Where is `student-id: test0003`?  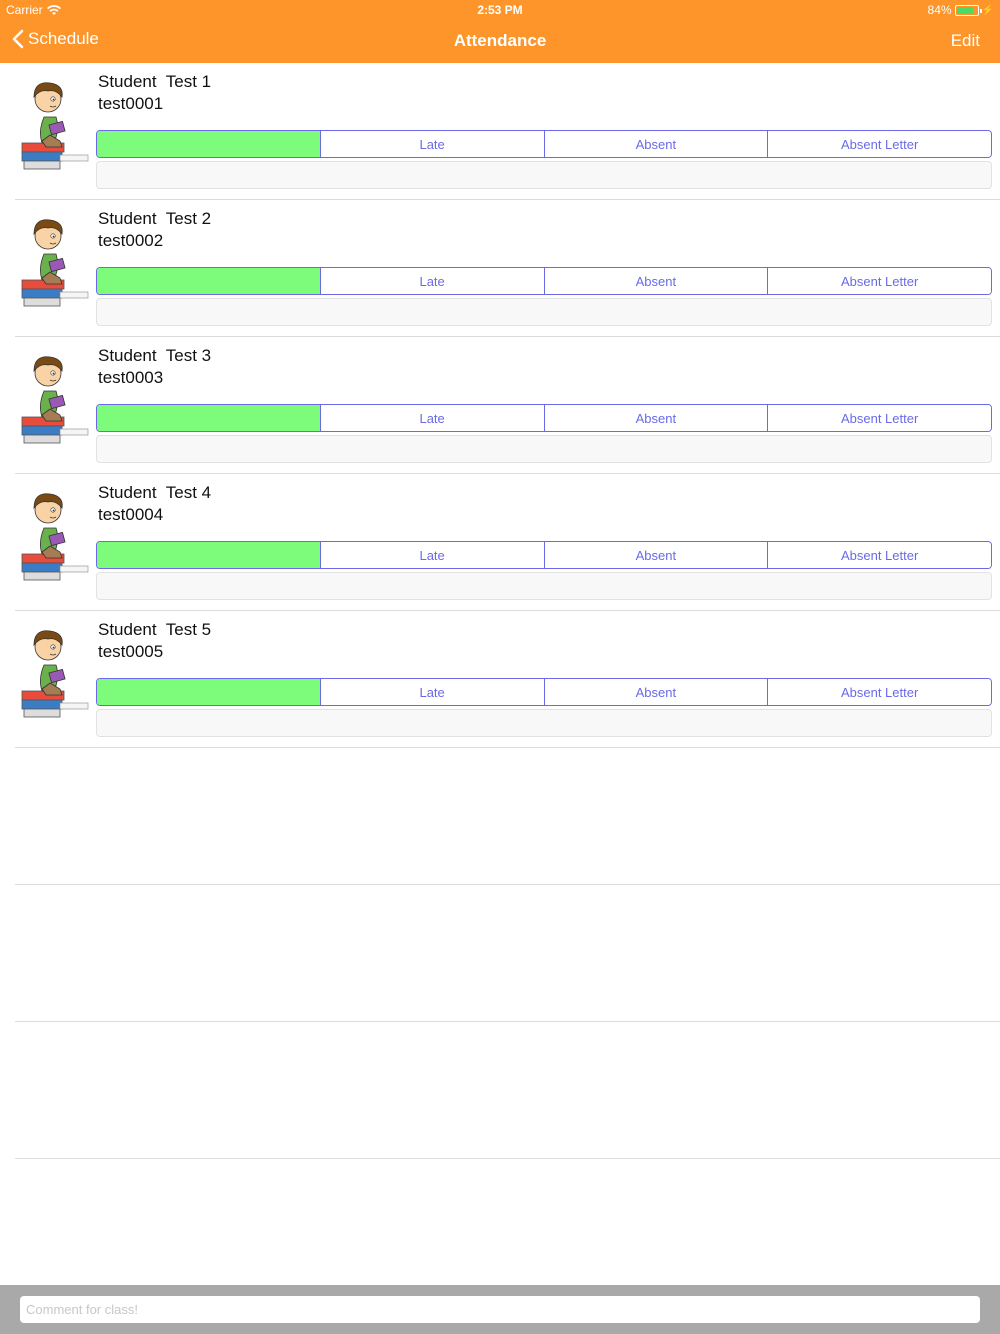
student-id: test0003 is located at coordinates (131, 377).